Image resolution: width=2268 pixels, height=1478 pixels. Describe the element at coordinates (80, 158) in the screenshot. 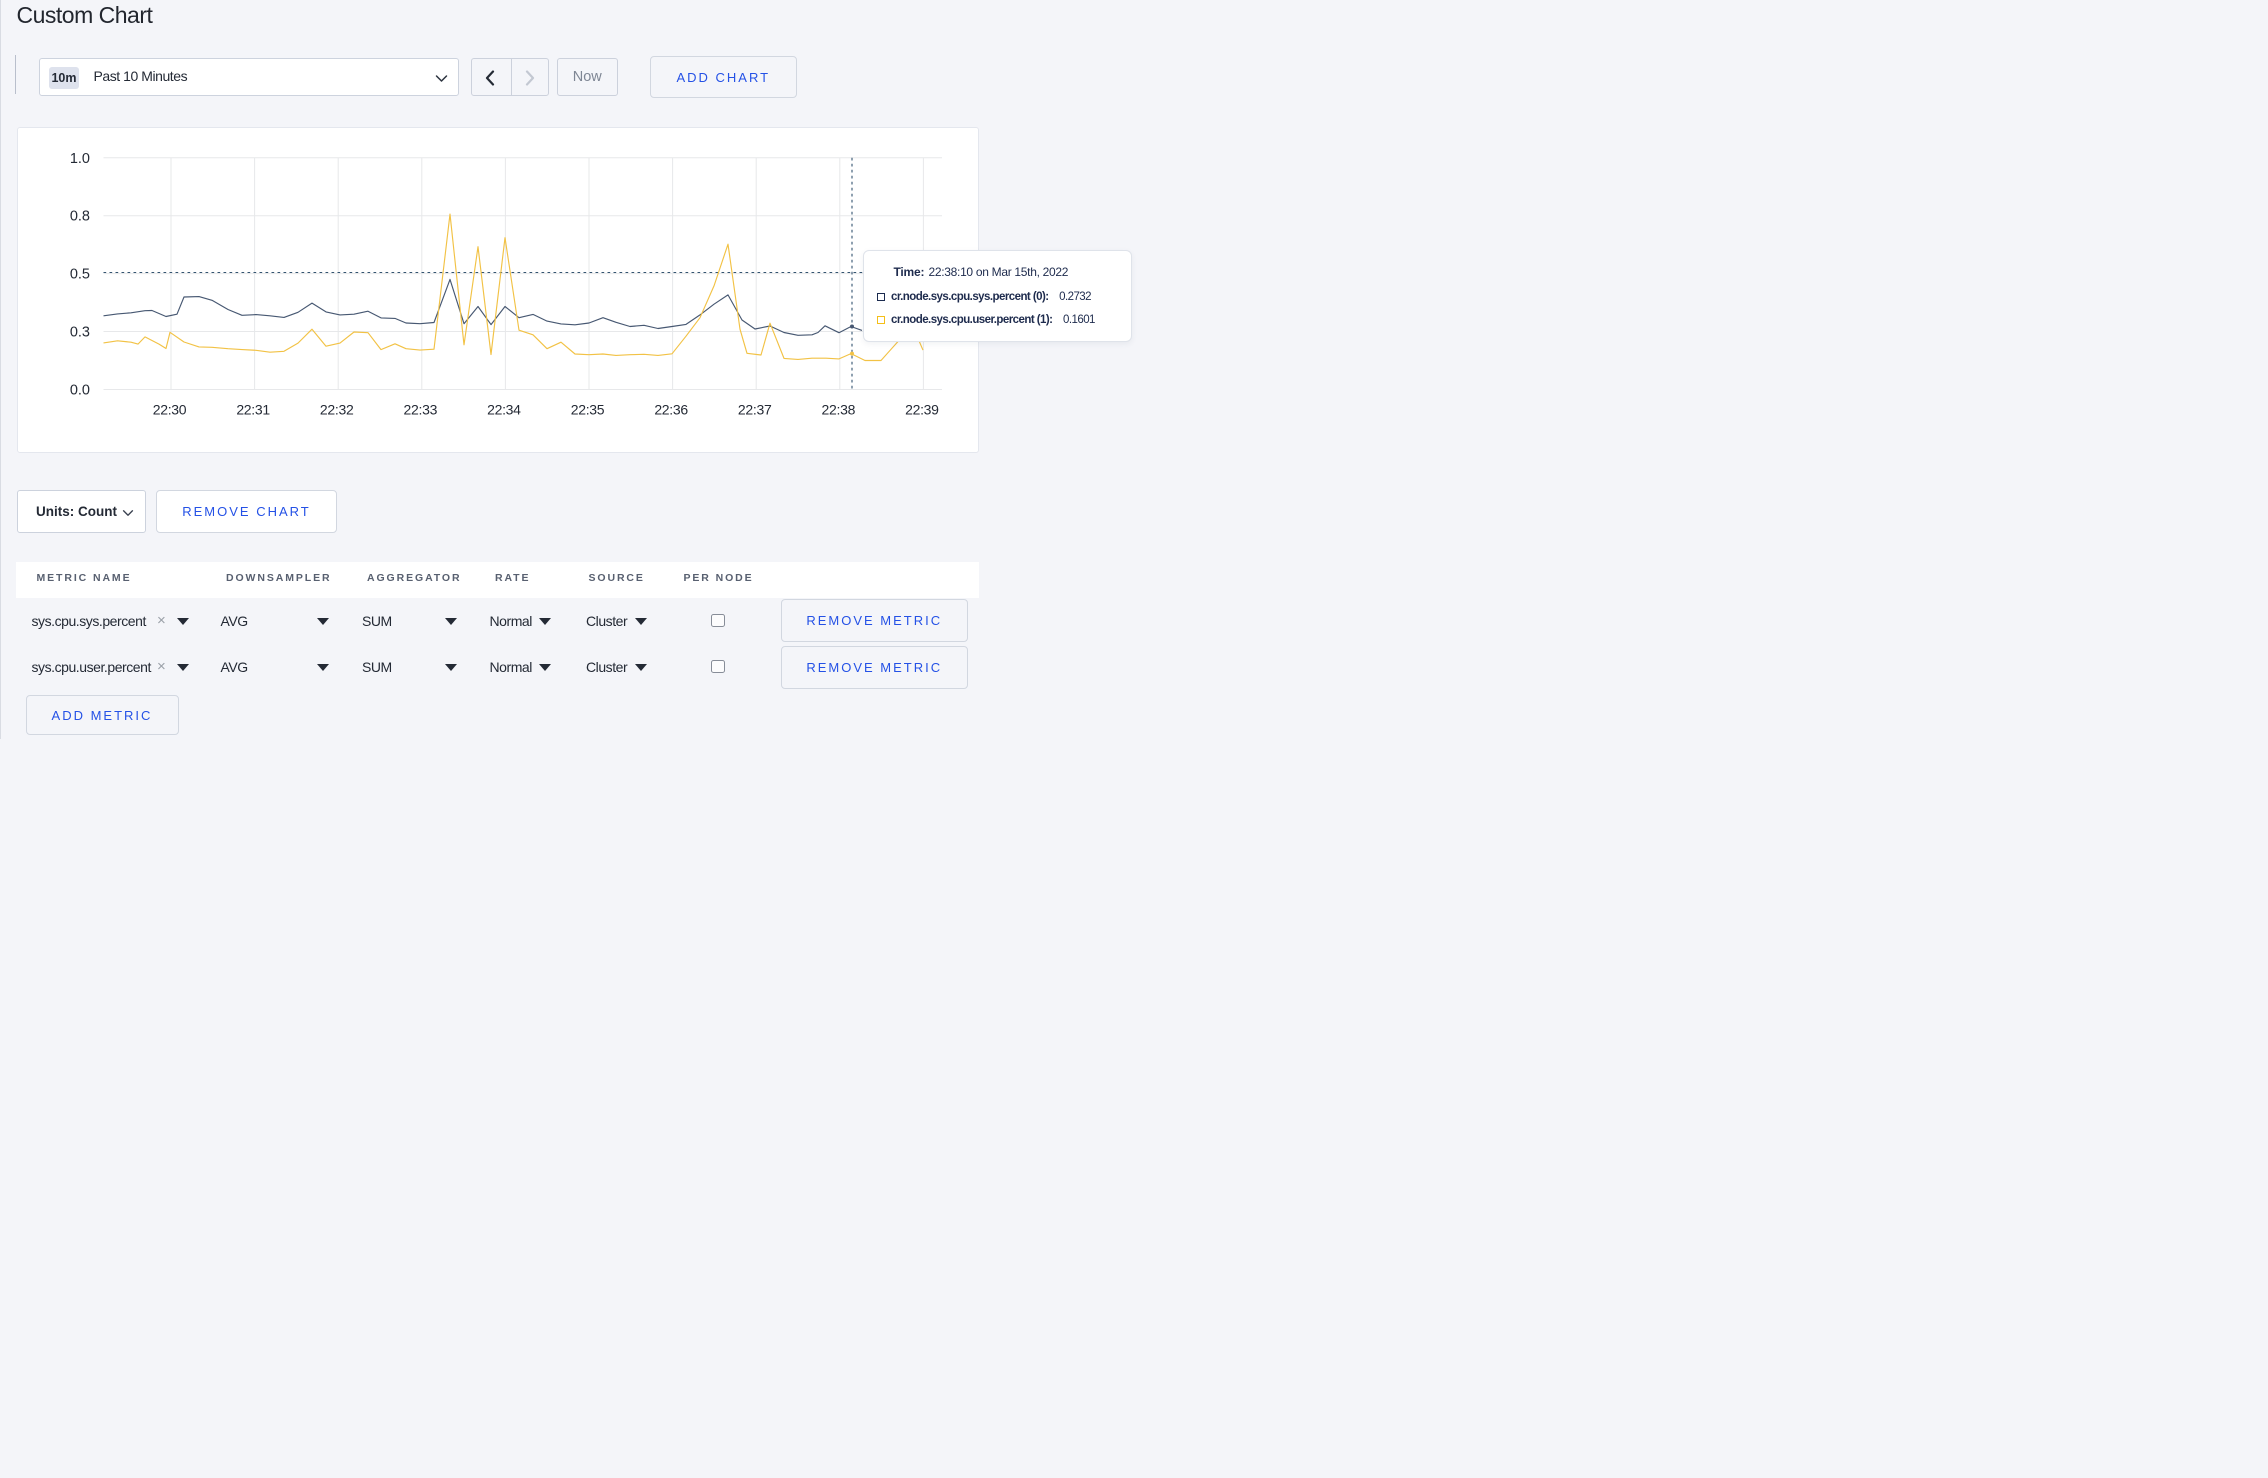

I see `svg-text: 1.0` at that location.